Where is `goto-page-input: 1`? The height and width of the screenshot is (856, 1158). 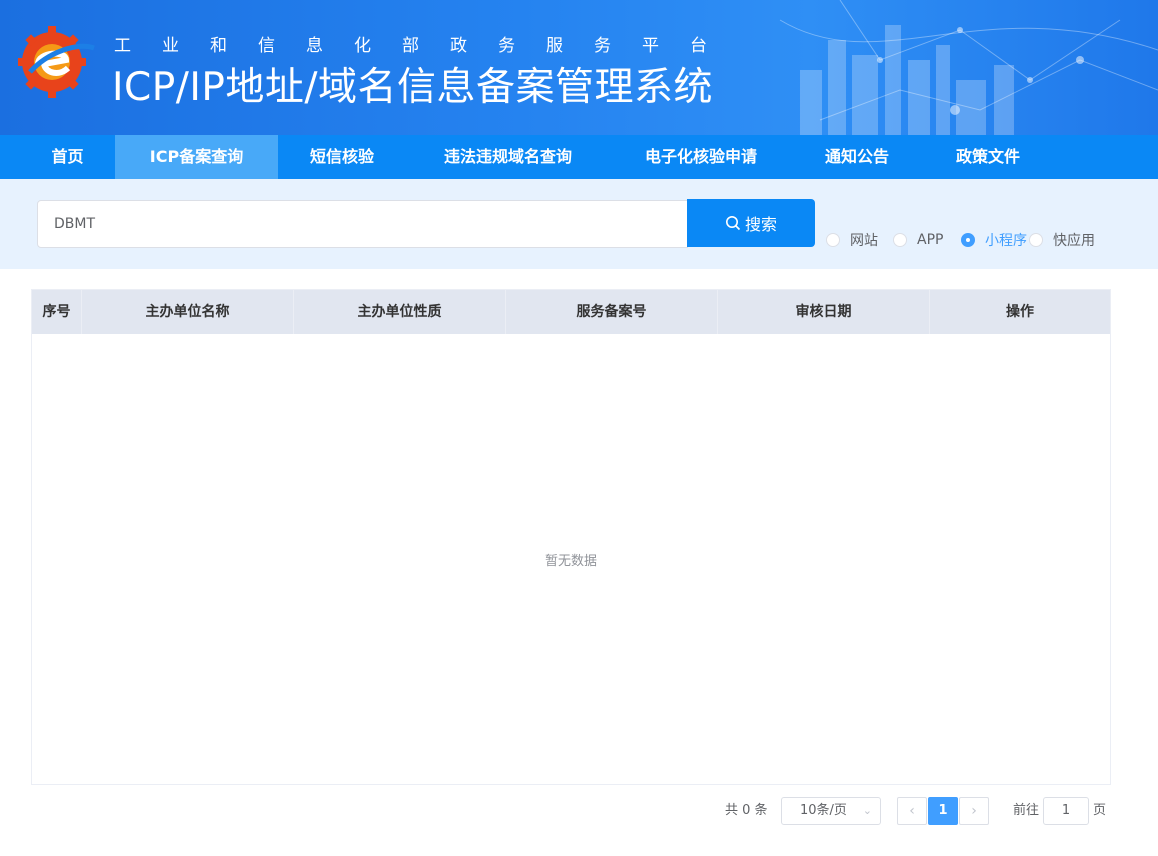
goto-page-input: 1 is located at coordinates (1066, 811).